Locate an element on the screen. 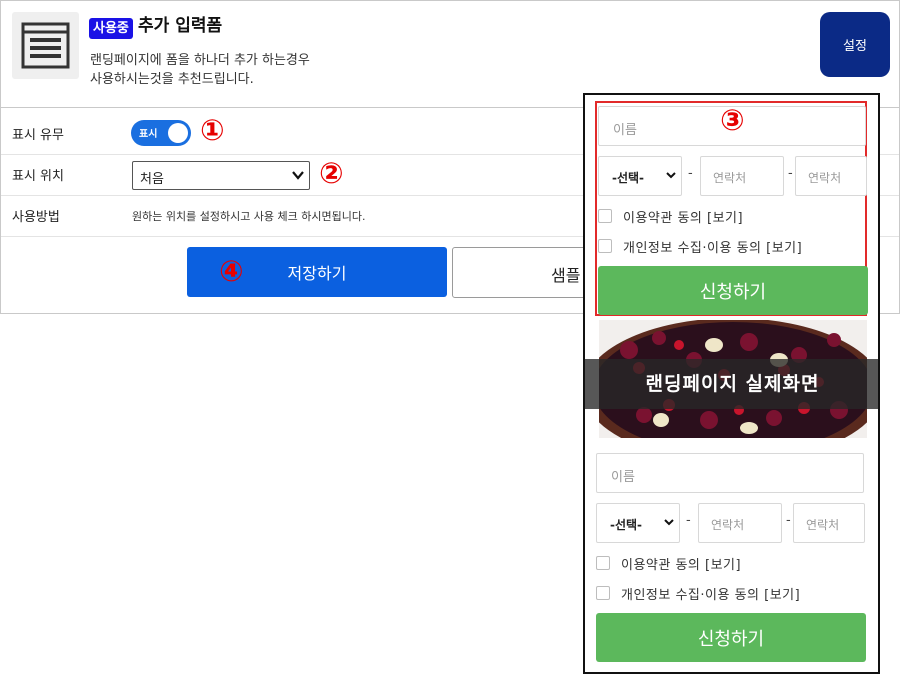 The image size is (900, 695). form-window-icon is located at coordinates (45, 45).